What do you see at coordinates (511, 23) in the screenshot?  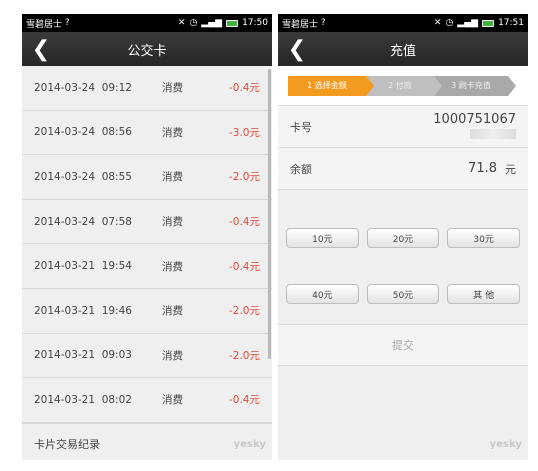 I see `clock: 17:51` at bounding box center [511, 23].